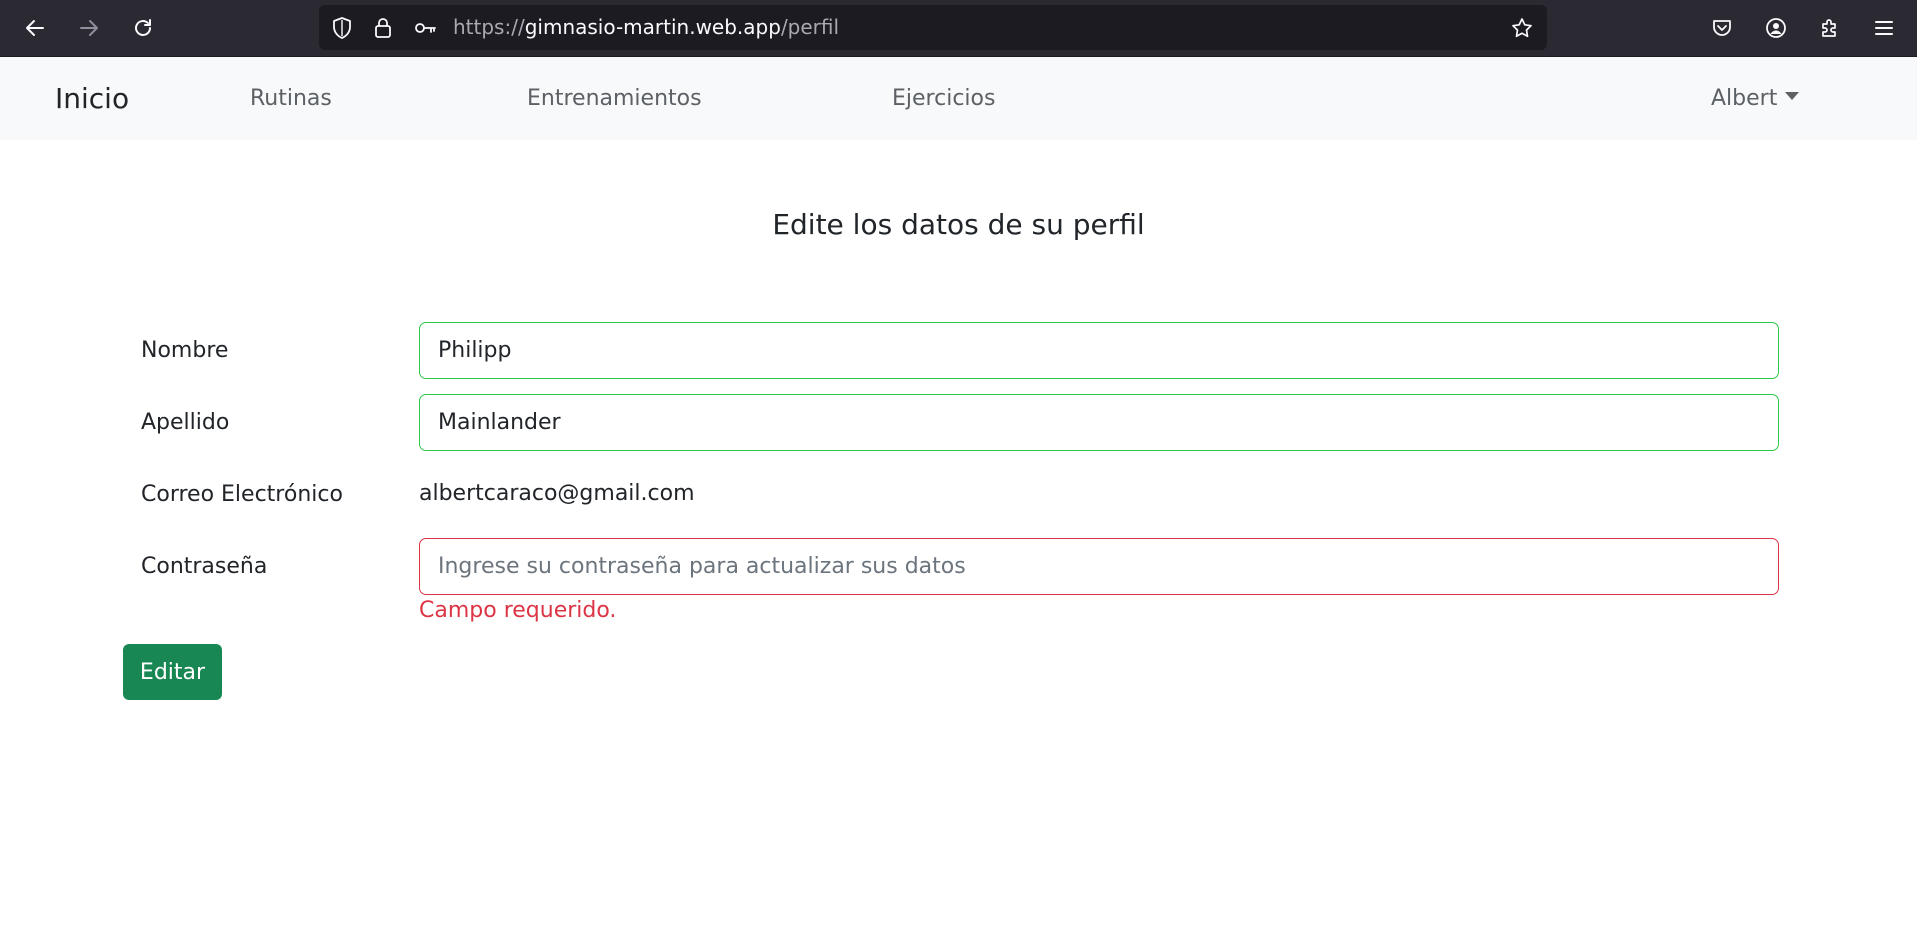 The height and width of the screenshot is (934, 1917). Describe the element at coordinates (958, 224) in the screenshot. I see `page-title: Edite los datos de su perfil` at that location.